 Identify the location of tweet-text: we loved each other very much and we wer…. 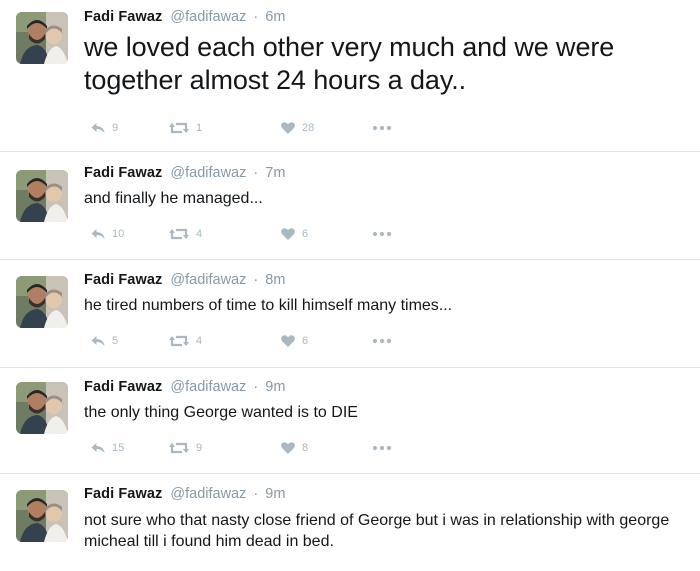
(349, 63).